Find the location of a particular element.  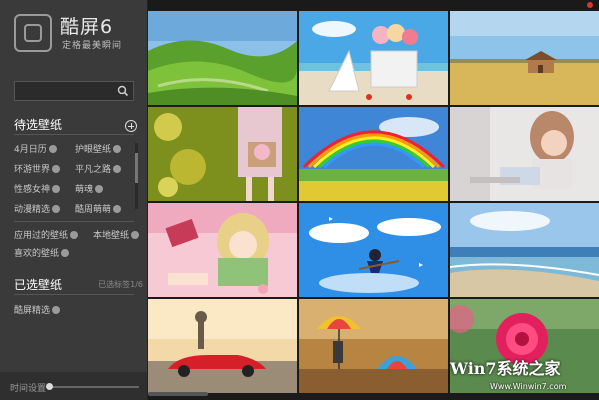

tag-label: 环游世界 is located at coordinates (32, 170).